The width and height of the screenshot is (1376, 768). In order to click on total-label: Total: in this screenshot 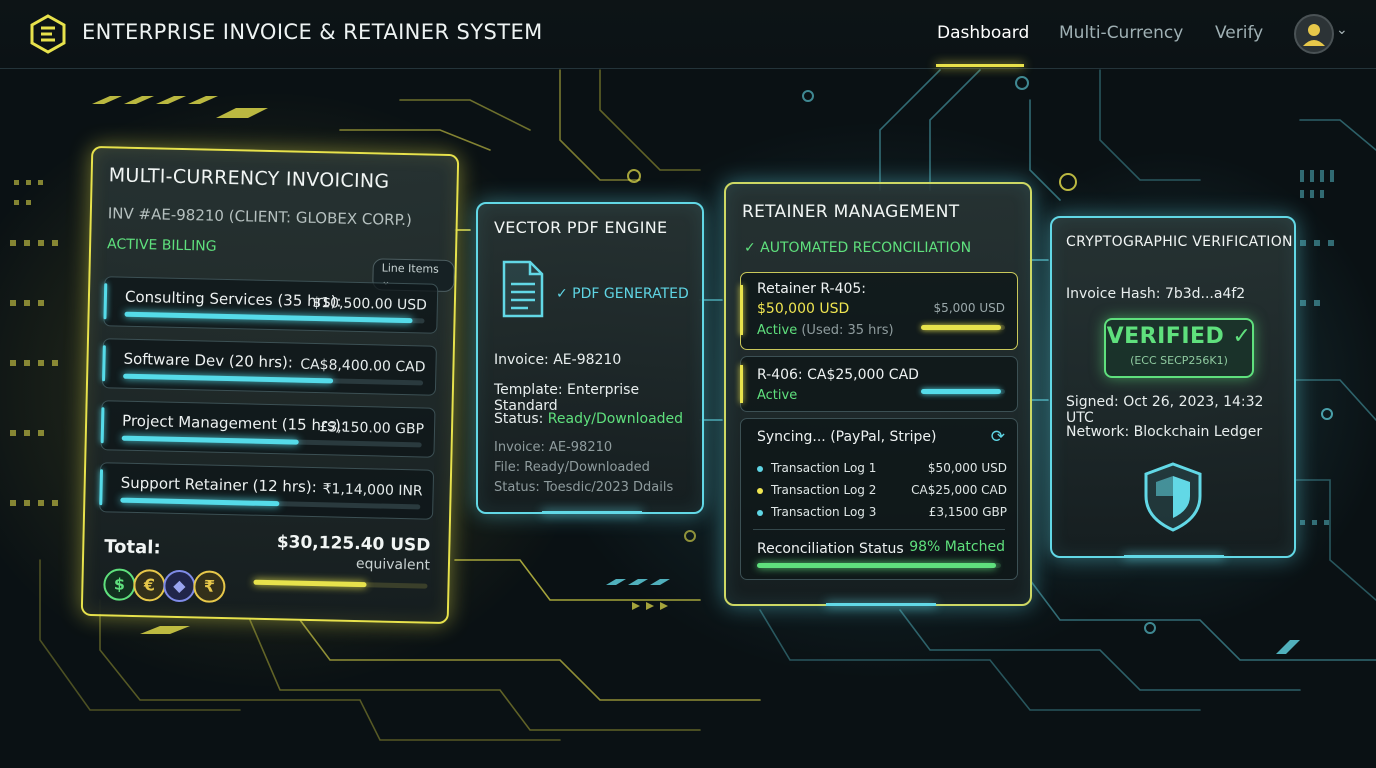, I will do `click(132, 547)`.